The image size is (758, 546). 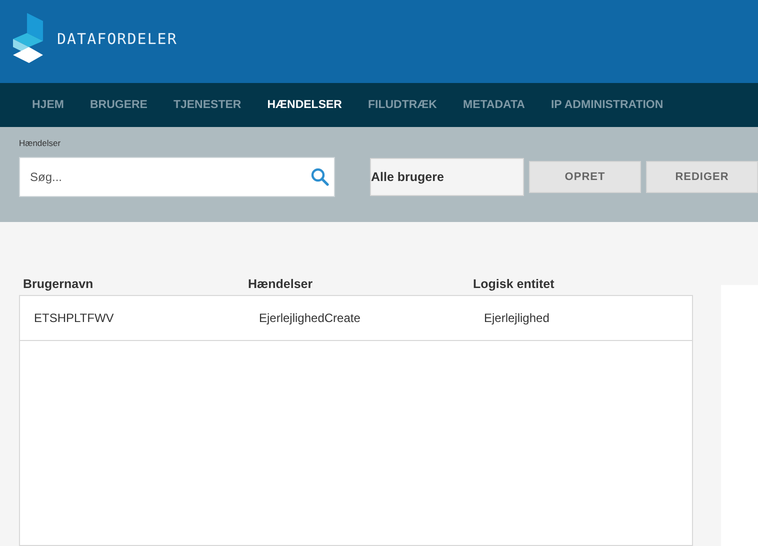 I want to click on create-button: OPRET, so click(x=585, y=177).